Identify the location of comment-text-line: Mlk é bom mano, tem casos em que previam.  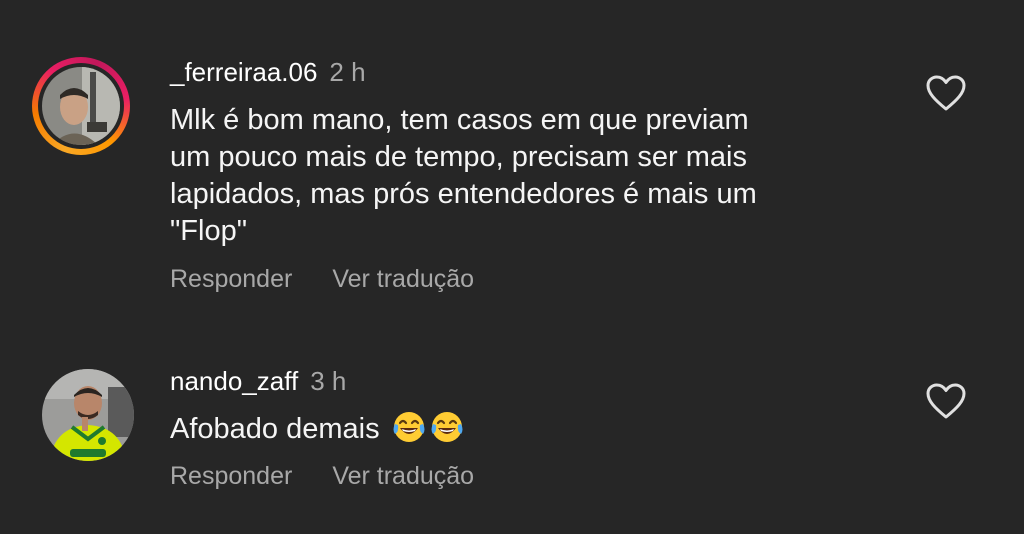
(459, 120).